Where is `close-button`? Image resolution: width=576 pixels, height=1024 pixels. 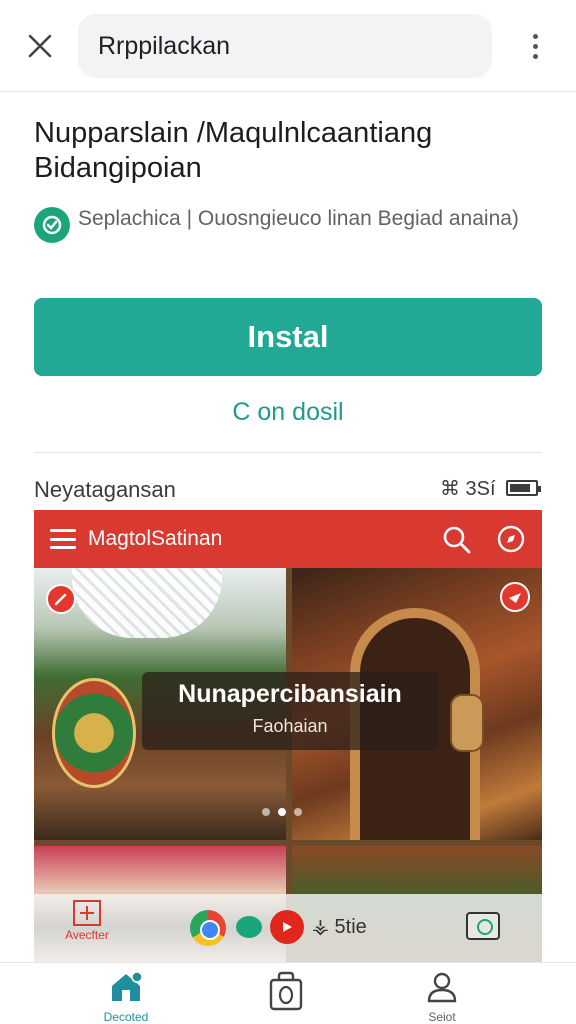 close-button is located at coordinates (40, 46).